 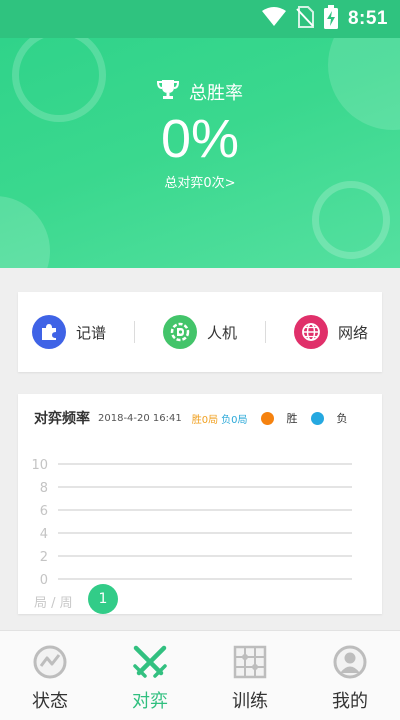 I want to click on robot-icon, so click(x=179, y=332).